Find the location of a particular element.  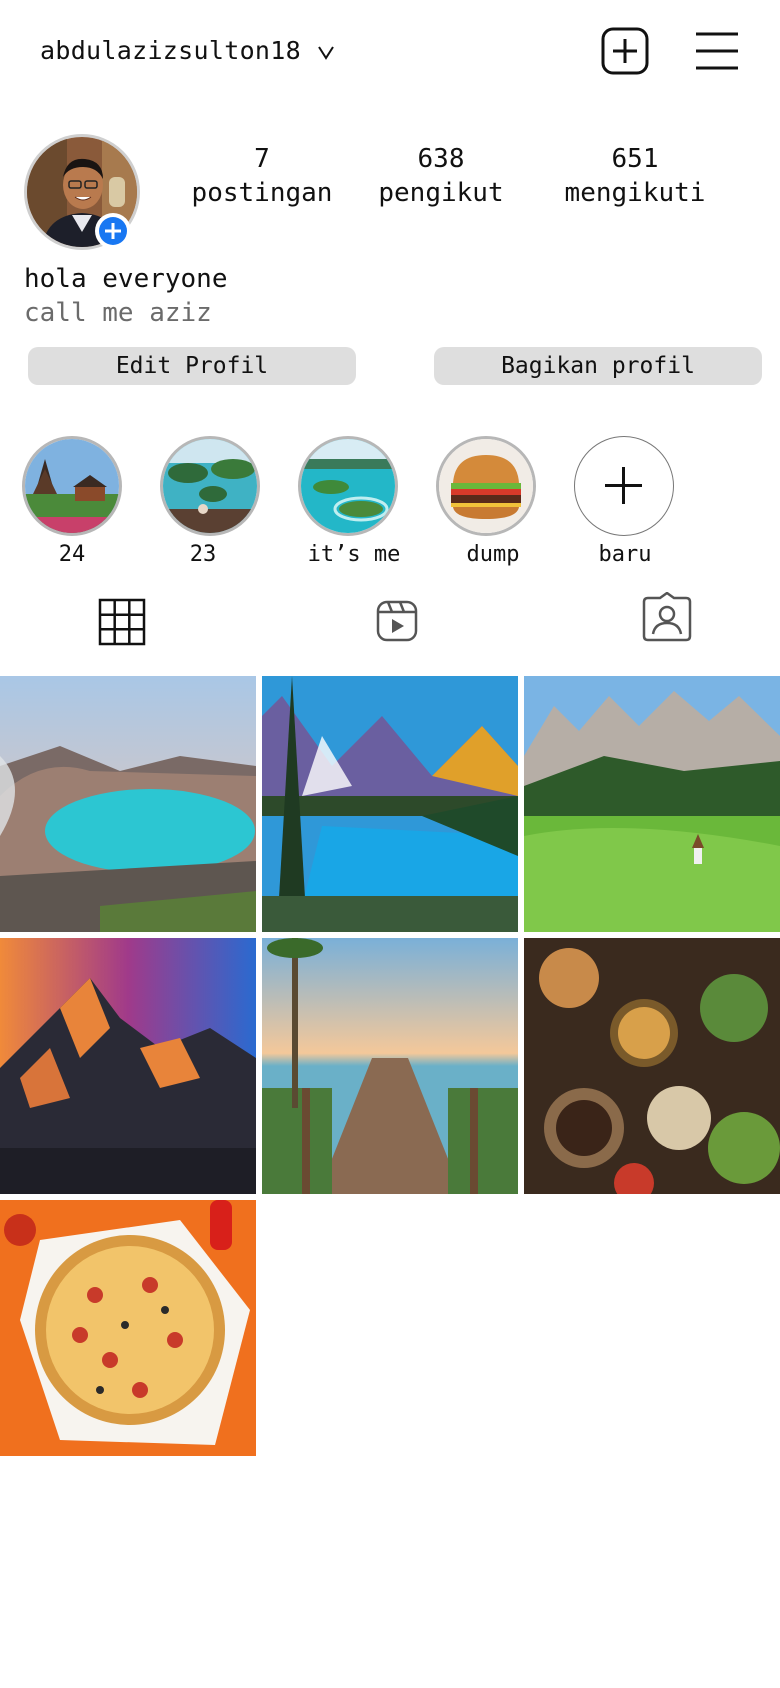

reels-icon is located at coordinates (397, 621).